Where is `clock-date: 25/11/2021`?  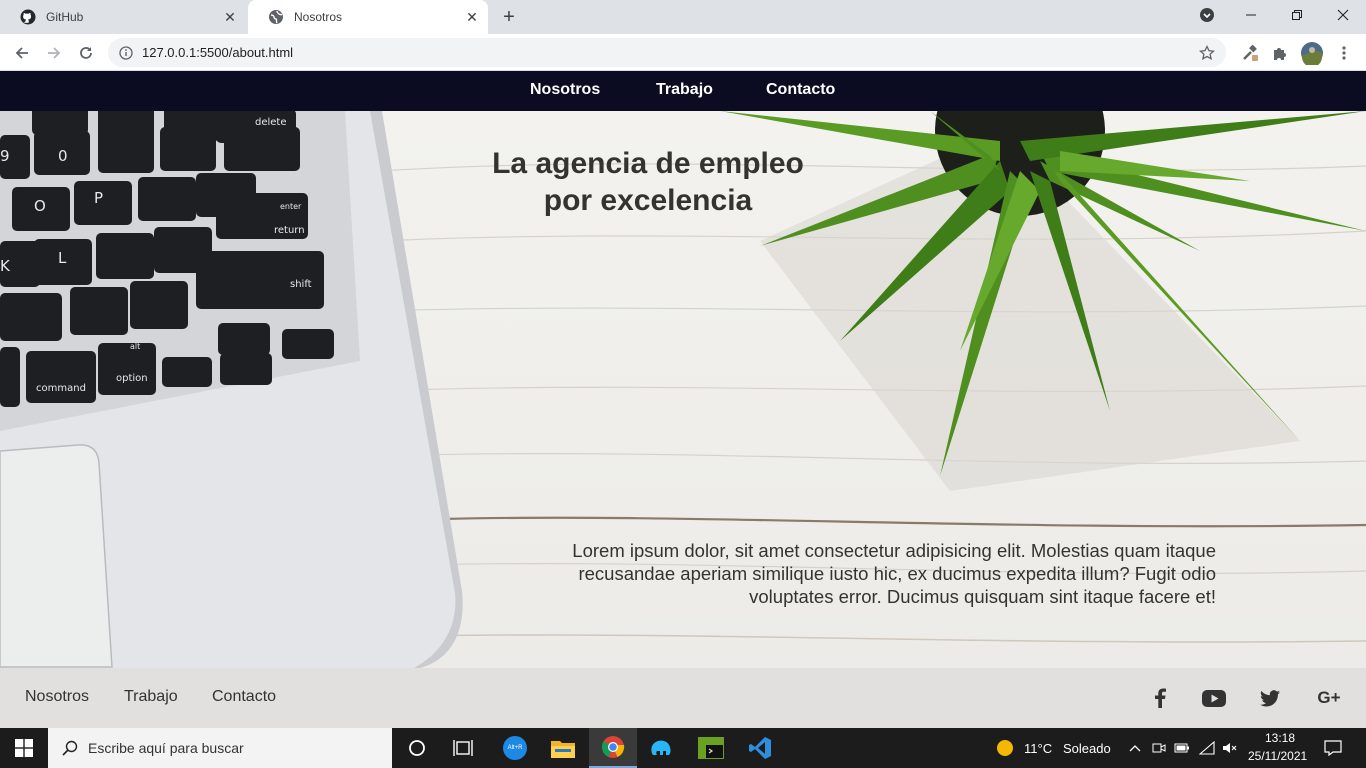 clock-date: 25/11/2021 is located at coordinates (1277, 756).